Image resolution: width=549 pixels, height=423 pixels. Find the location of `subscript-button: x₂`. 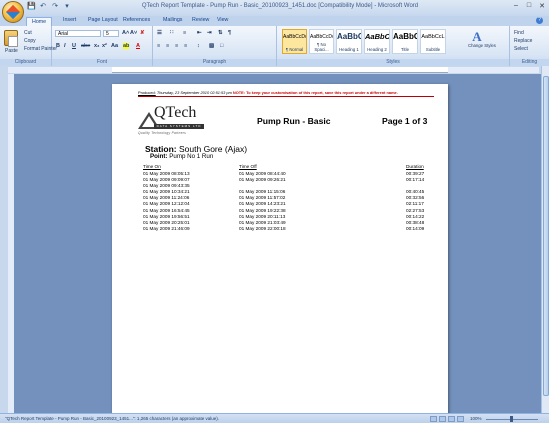

subscript-button: x₂ is located at coordinates (97, 46).